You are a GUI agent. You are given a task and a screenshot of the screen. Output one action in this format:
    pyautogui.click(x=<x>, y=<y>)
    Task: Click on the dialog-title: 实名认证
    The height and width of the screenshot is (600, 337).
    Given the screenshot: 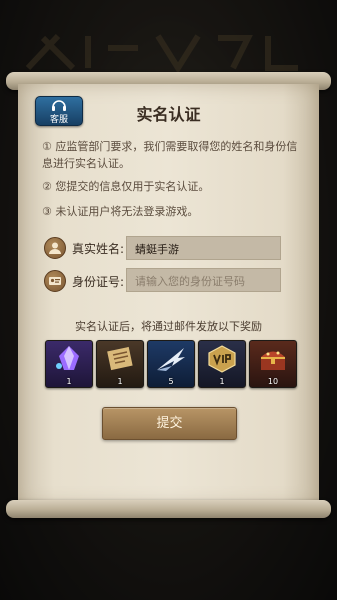 What is the action you would take?
    pyautogui.click(x=168, y=114)
    